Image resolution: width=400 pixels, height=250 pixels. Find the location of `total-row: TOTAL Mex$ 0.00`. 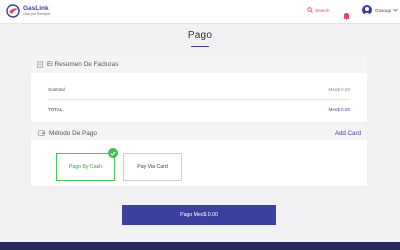

total-row: TOTAL Mex$ 0.00 is located at coordinates (199, 109).